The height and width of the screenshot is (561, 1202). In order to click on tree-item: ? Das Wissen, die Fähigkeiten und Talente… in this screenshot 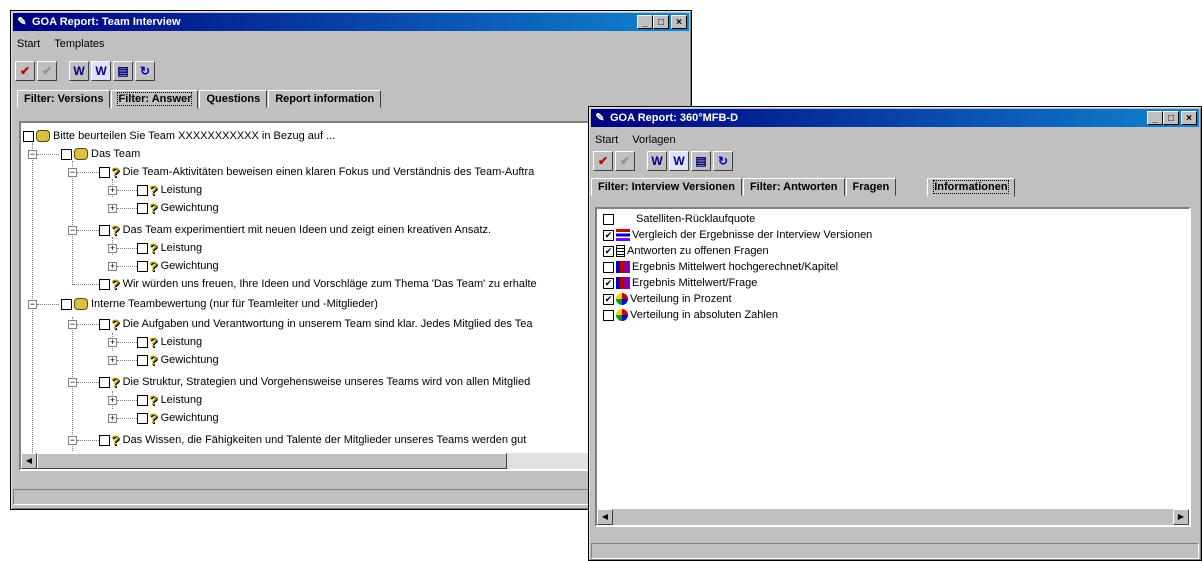, I will do `click(312, 440)`.